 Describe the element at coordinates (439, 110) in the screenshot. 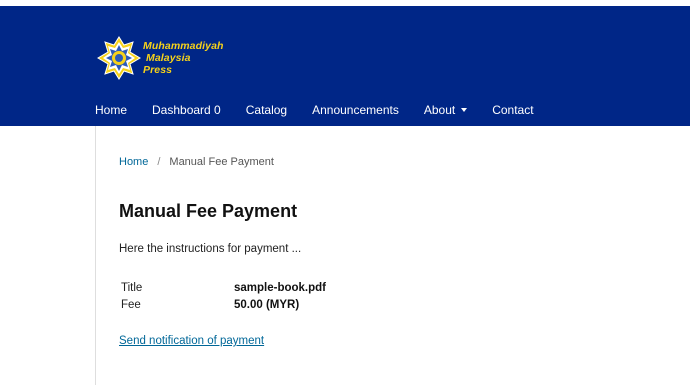

I see `nav-about-label: About` at that location.